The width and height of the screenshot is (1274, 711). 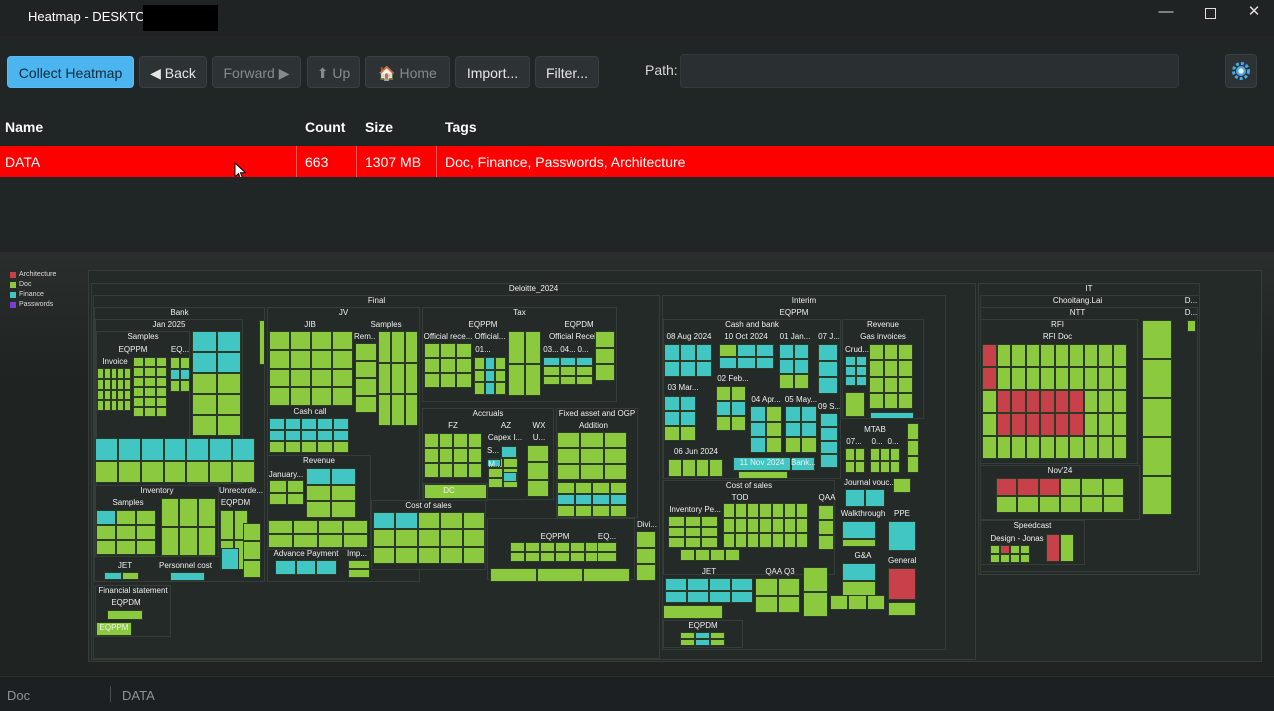 I want to click on column-header-name: Name, so click(x=24, y=127).